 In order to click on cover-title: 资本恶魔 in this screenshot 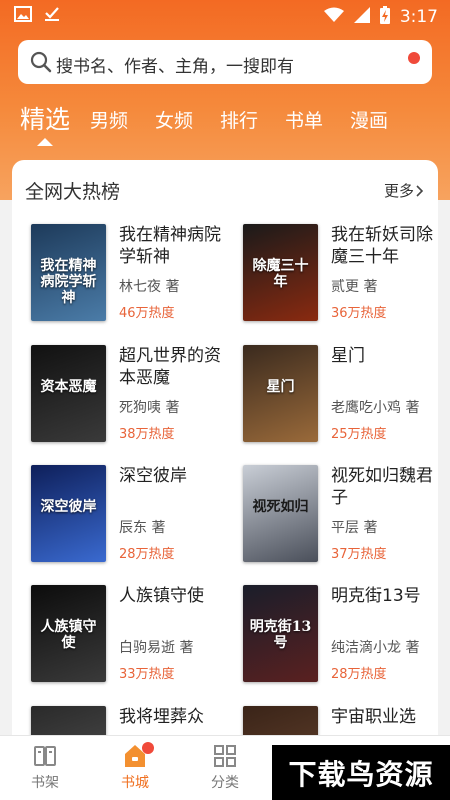, I will do `click(68, 387)`.